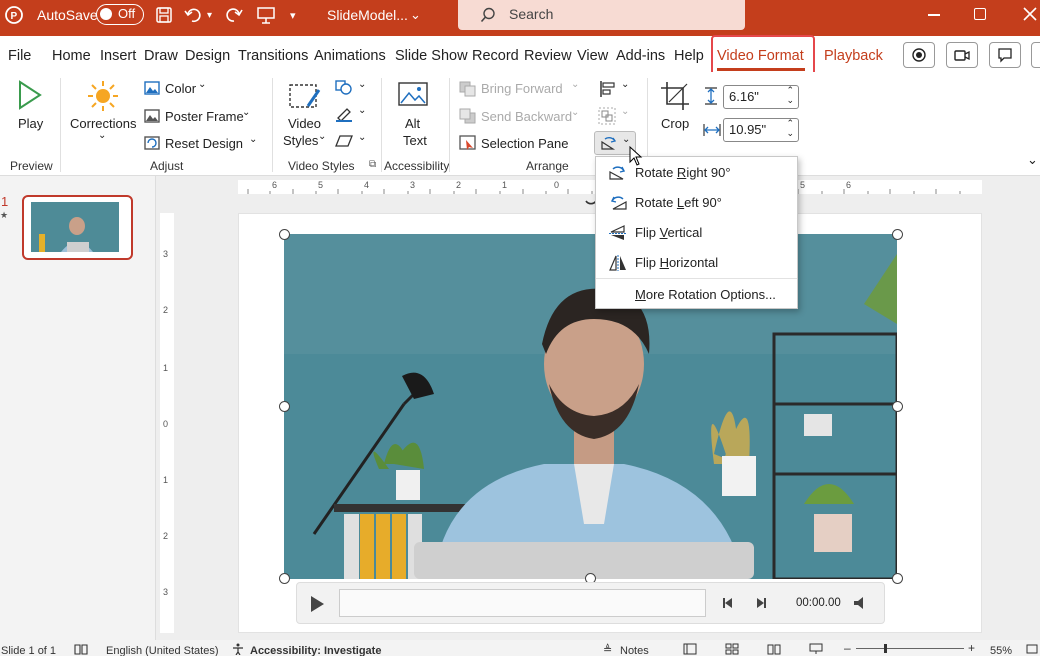  Describe the element at coordinates (897, 406) in the screenshot. I see `resize-handle-right` at that location.